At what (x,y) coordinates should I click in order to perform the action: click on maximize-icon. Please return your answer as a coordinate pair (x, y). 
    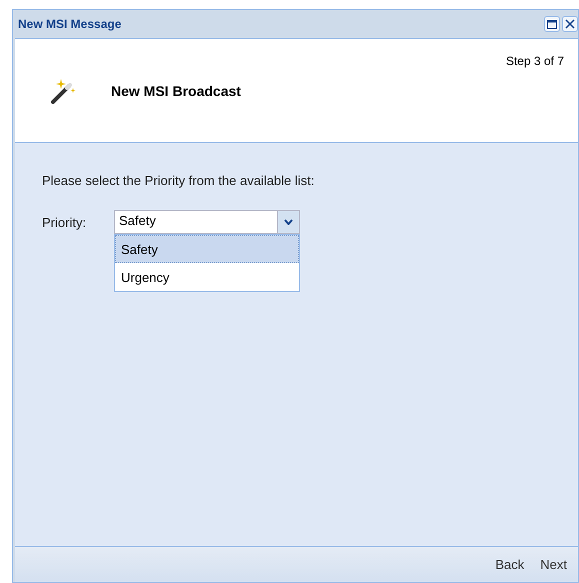
    Looking at the image, I should click on (552, 24).